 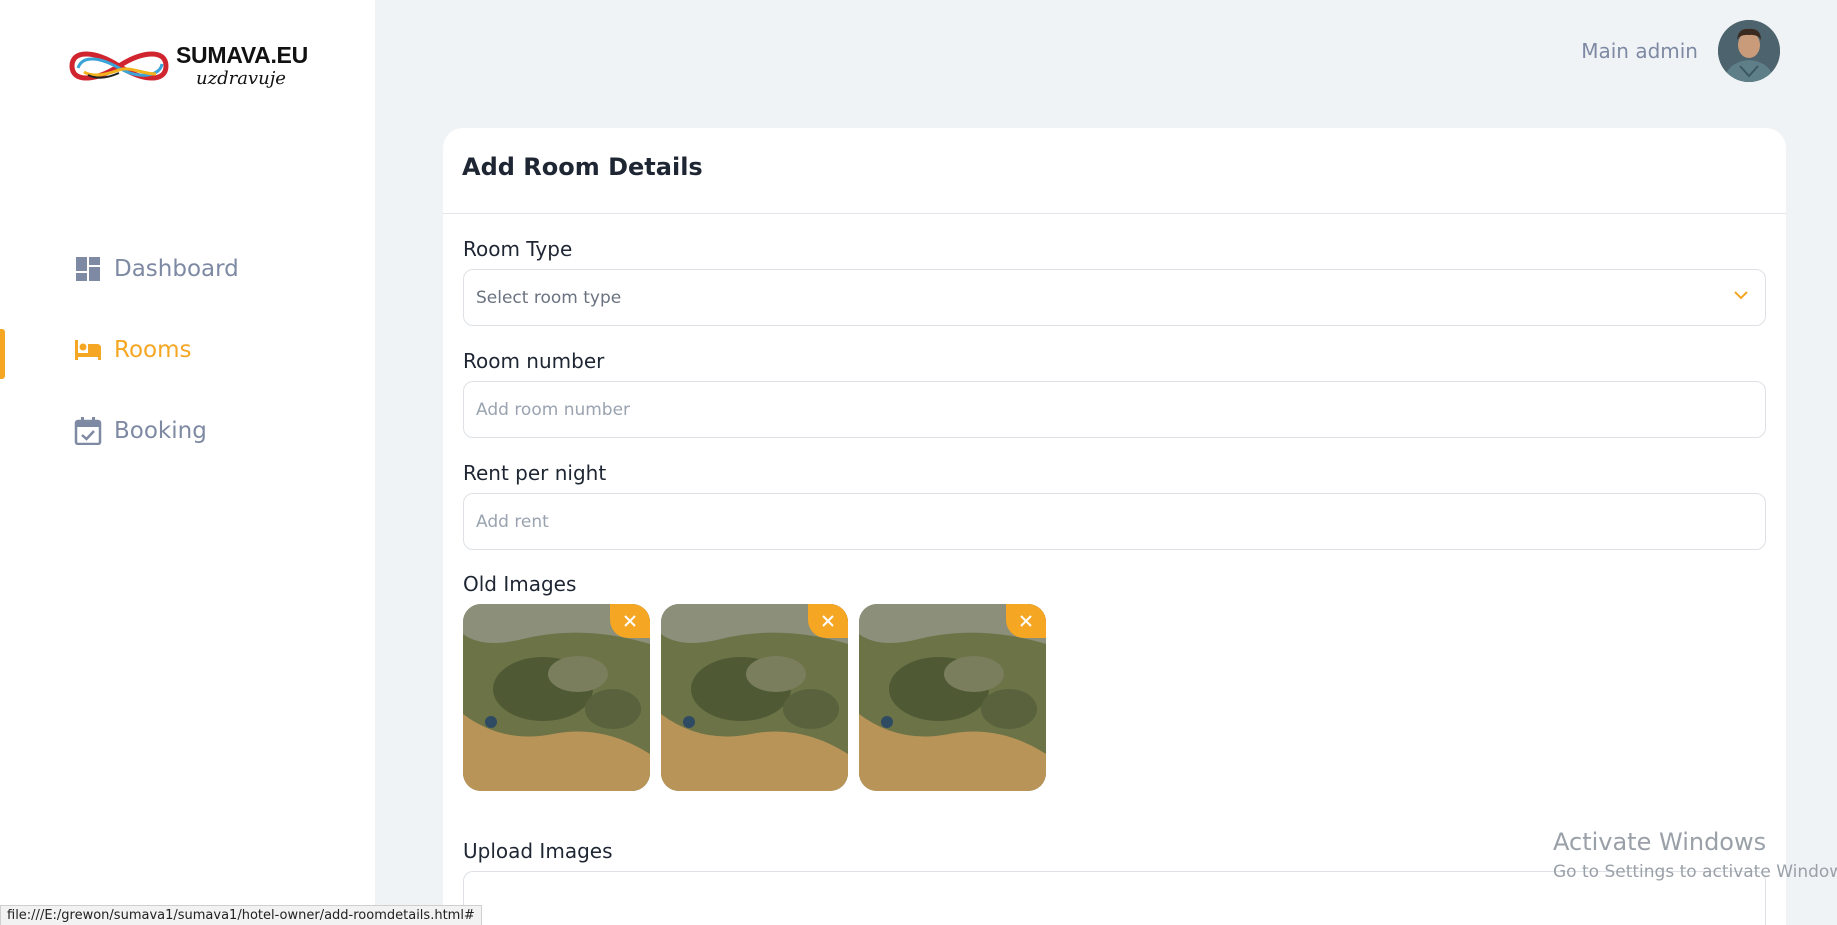 What do you see at coordinates (1114, 697) in the screenshot?
I see `old-images-list` at bounding box center [1114, 697].